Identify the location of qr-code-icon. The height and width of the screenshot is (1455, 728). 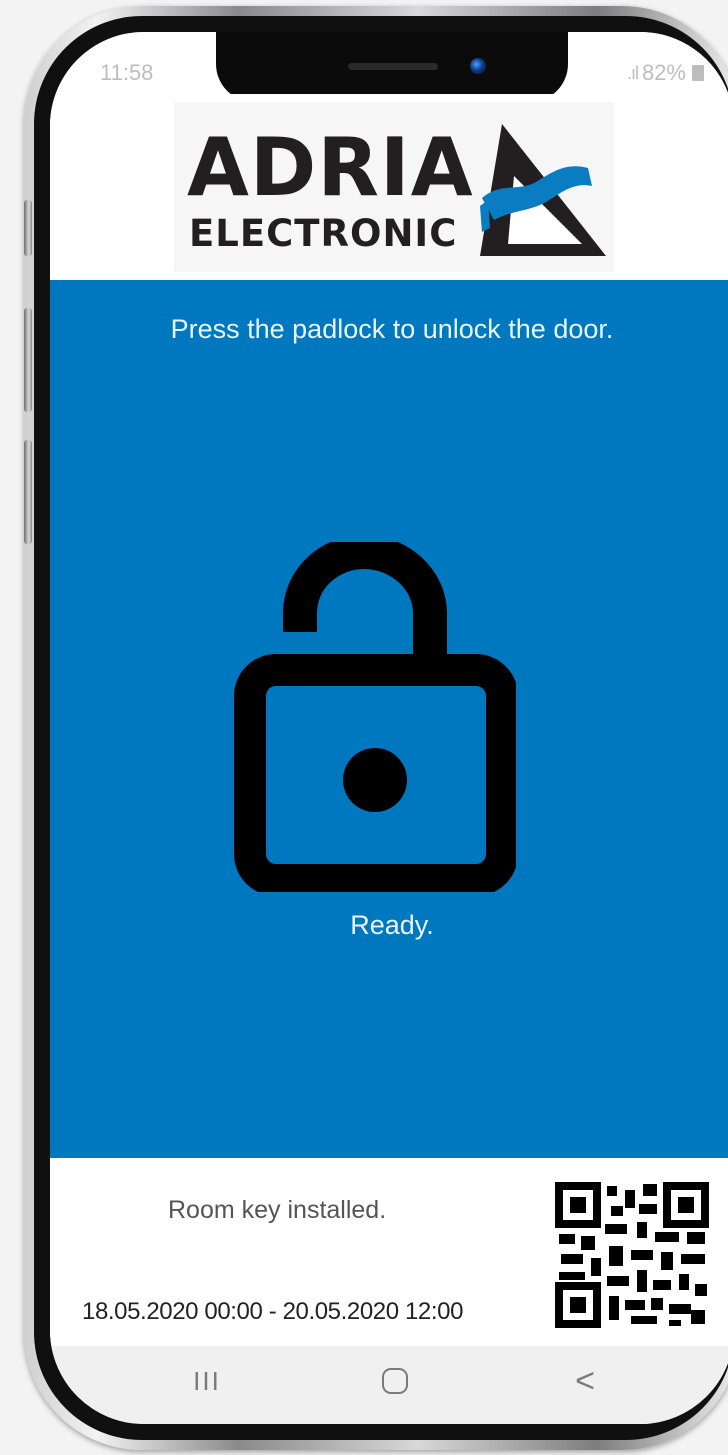
(632, 1255).